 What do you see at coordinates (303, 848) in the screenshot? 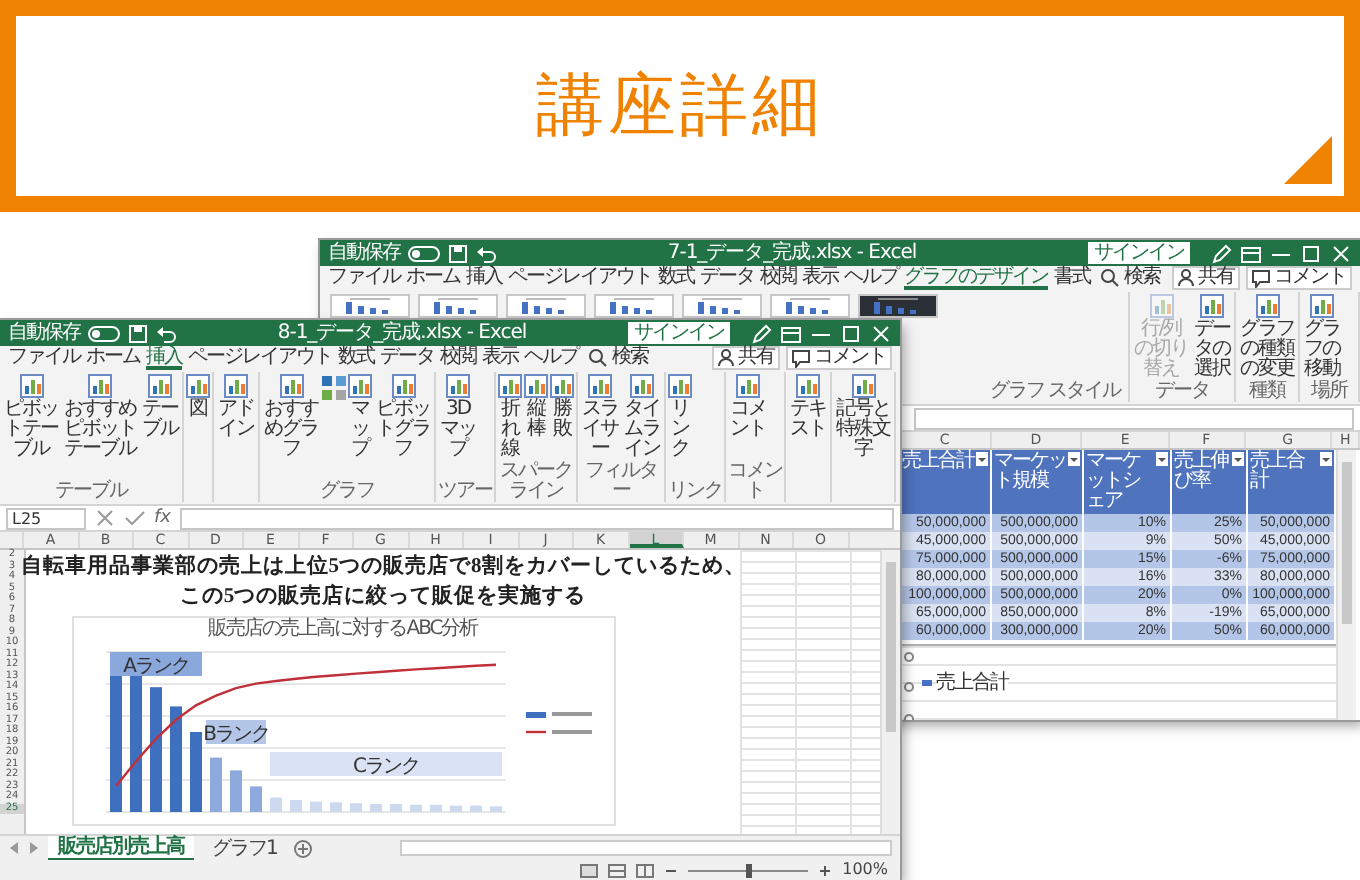
I see `add-sheet-icon` at bounding box center [303, 848].